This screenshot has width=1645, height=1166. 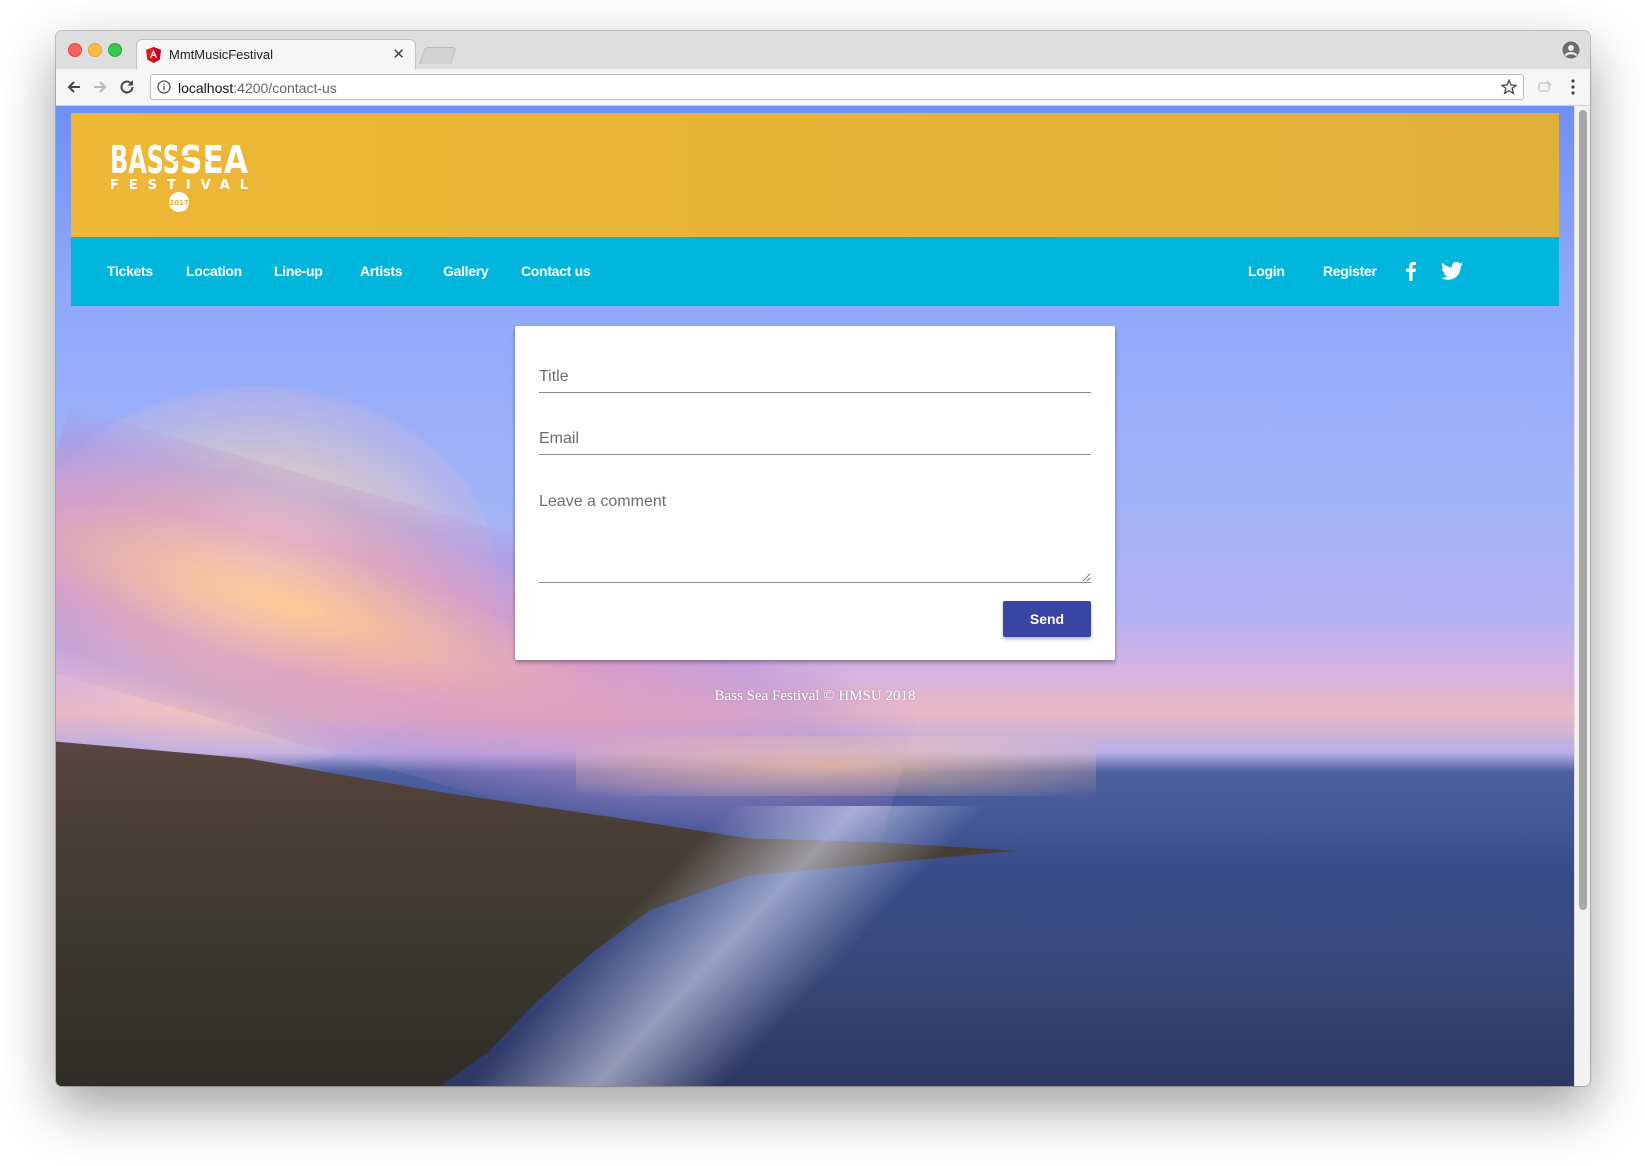 What do you see at coordinates (153, 55) in the screenshot?
I see `angular-icon` at bounding box center [153, 55].